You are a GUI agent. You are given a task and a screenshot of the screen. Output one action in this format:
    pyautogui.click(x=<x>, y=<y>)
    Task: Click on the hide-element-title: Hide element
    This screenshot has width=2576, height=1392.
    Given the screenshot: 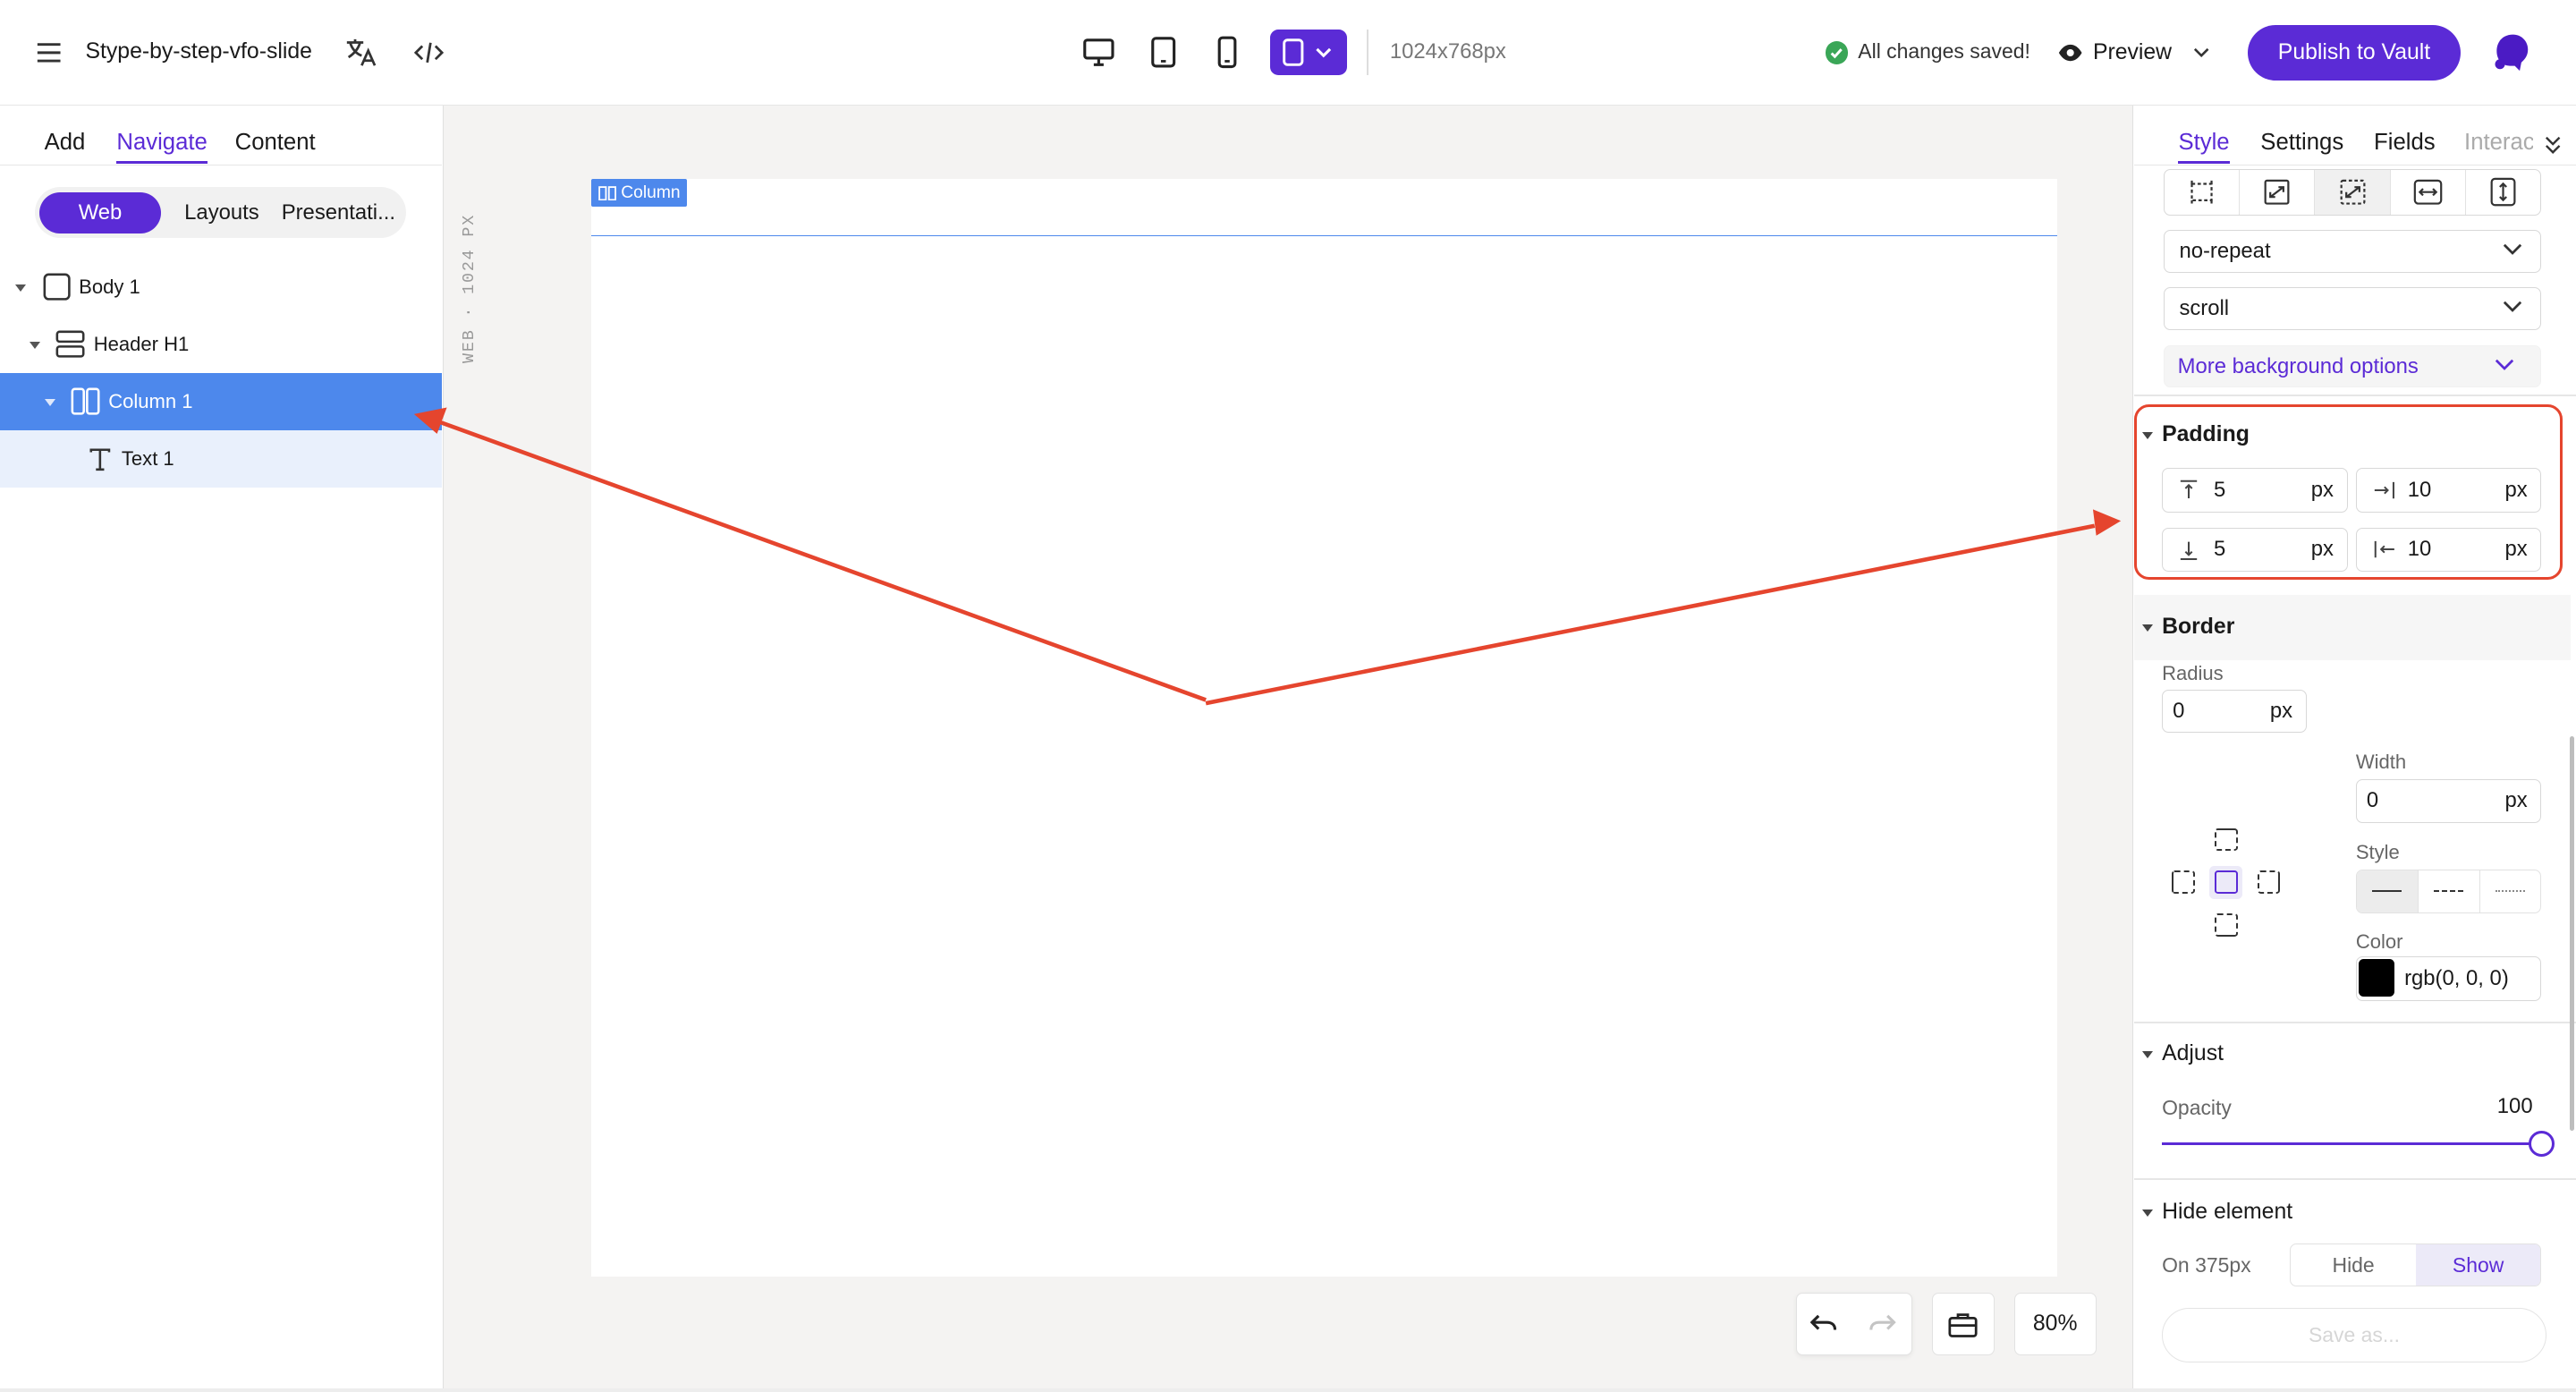 What is the action you would take?
    pyautogui.click(x=2227, y=1211)
    